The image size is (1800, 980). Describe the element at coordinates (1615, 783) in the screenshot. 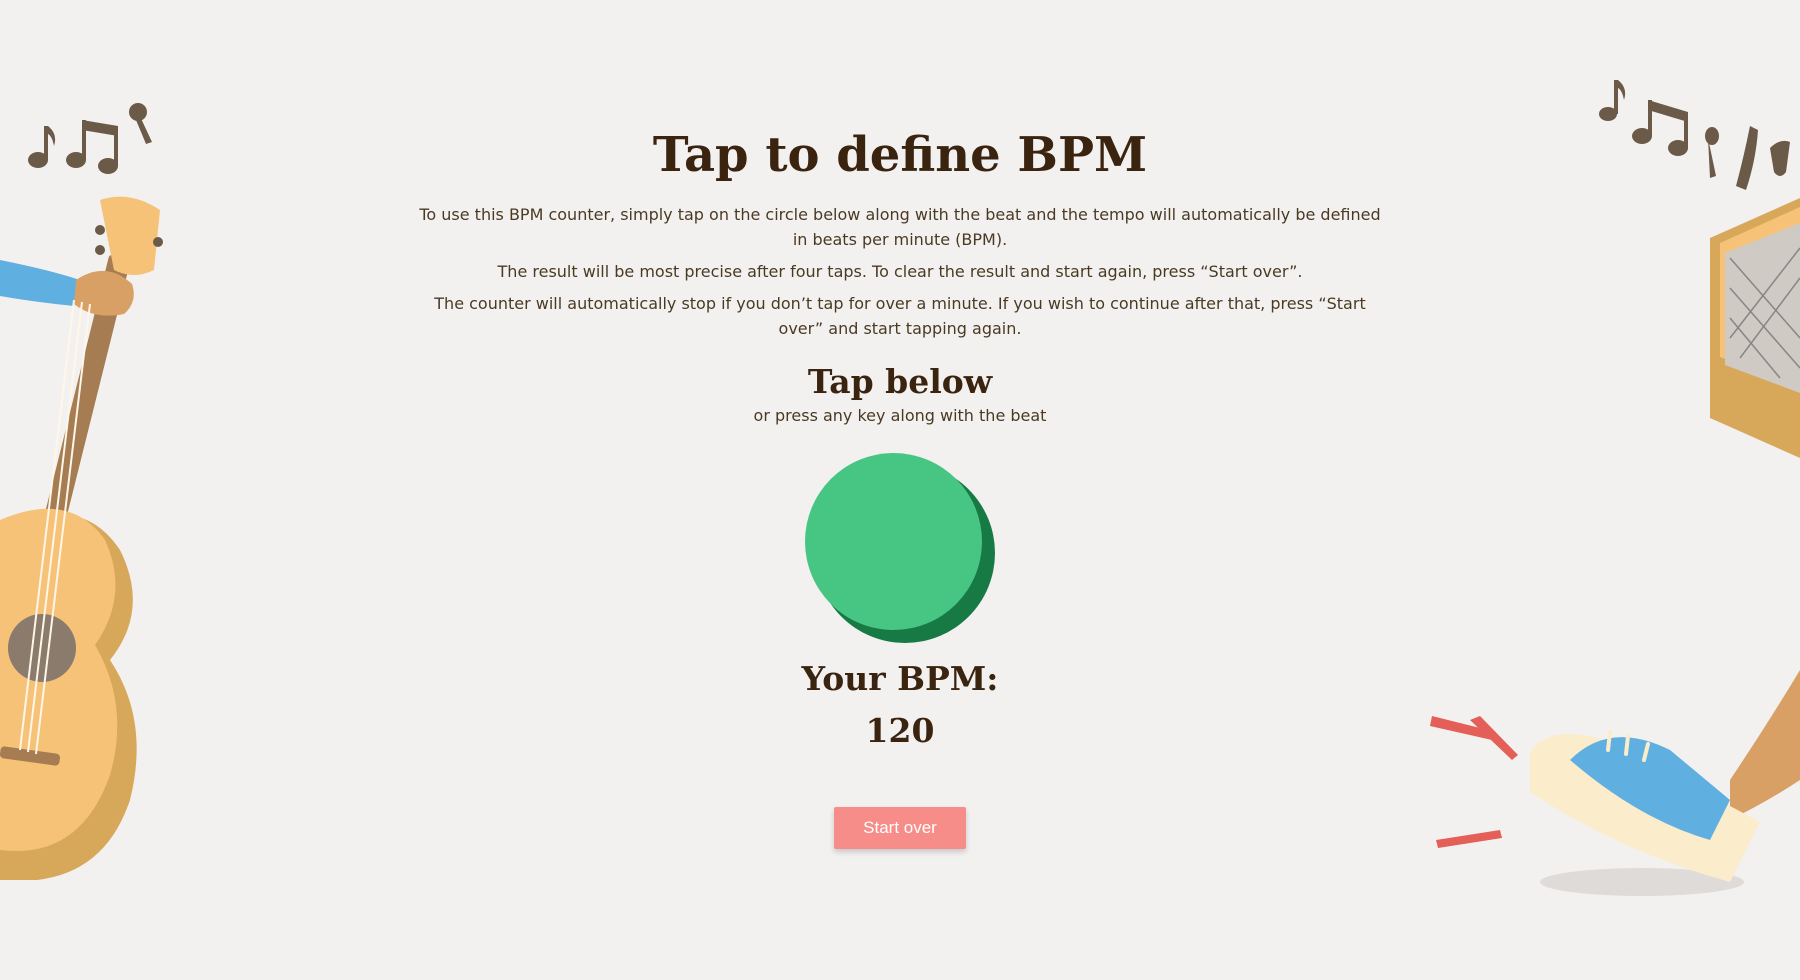

I see `tapping-foot-illustration` at that location.